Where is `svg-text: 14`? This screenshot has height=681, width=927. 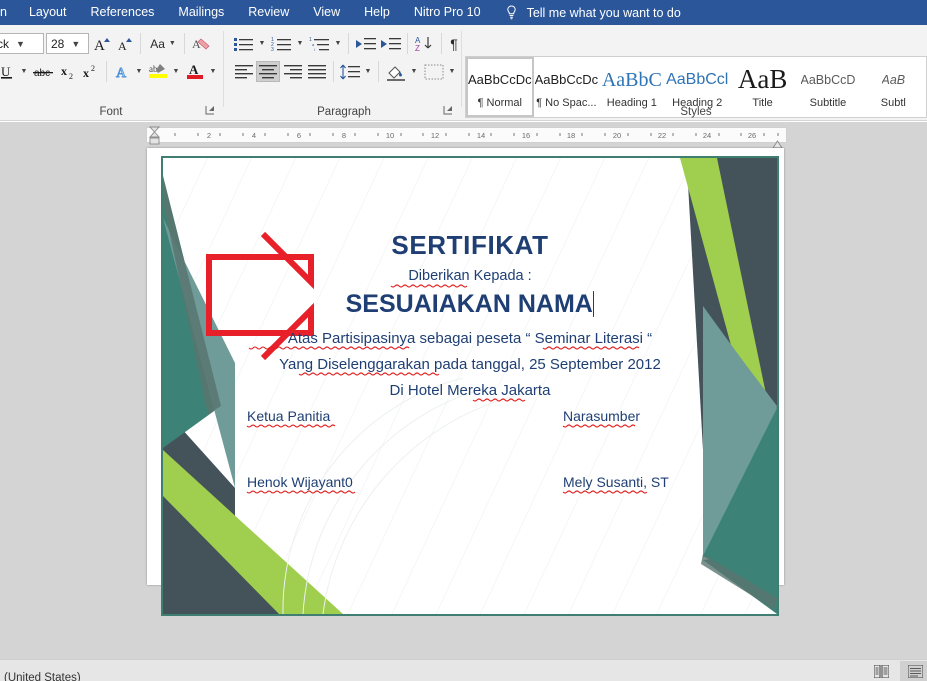 svg-text: 14 is located at coordinates (481, 135).